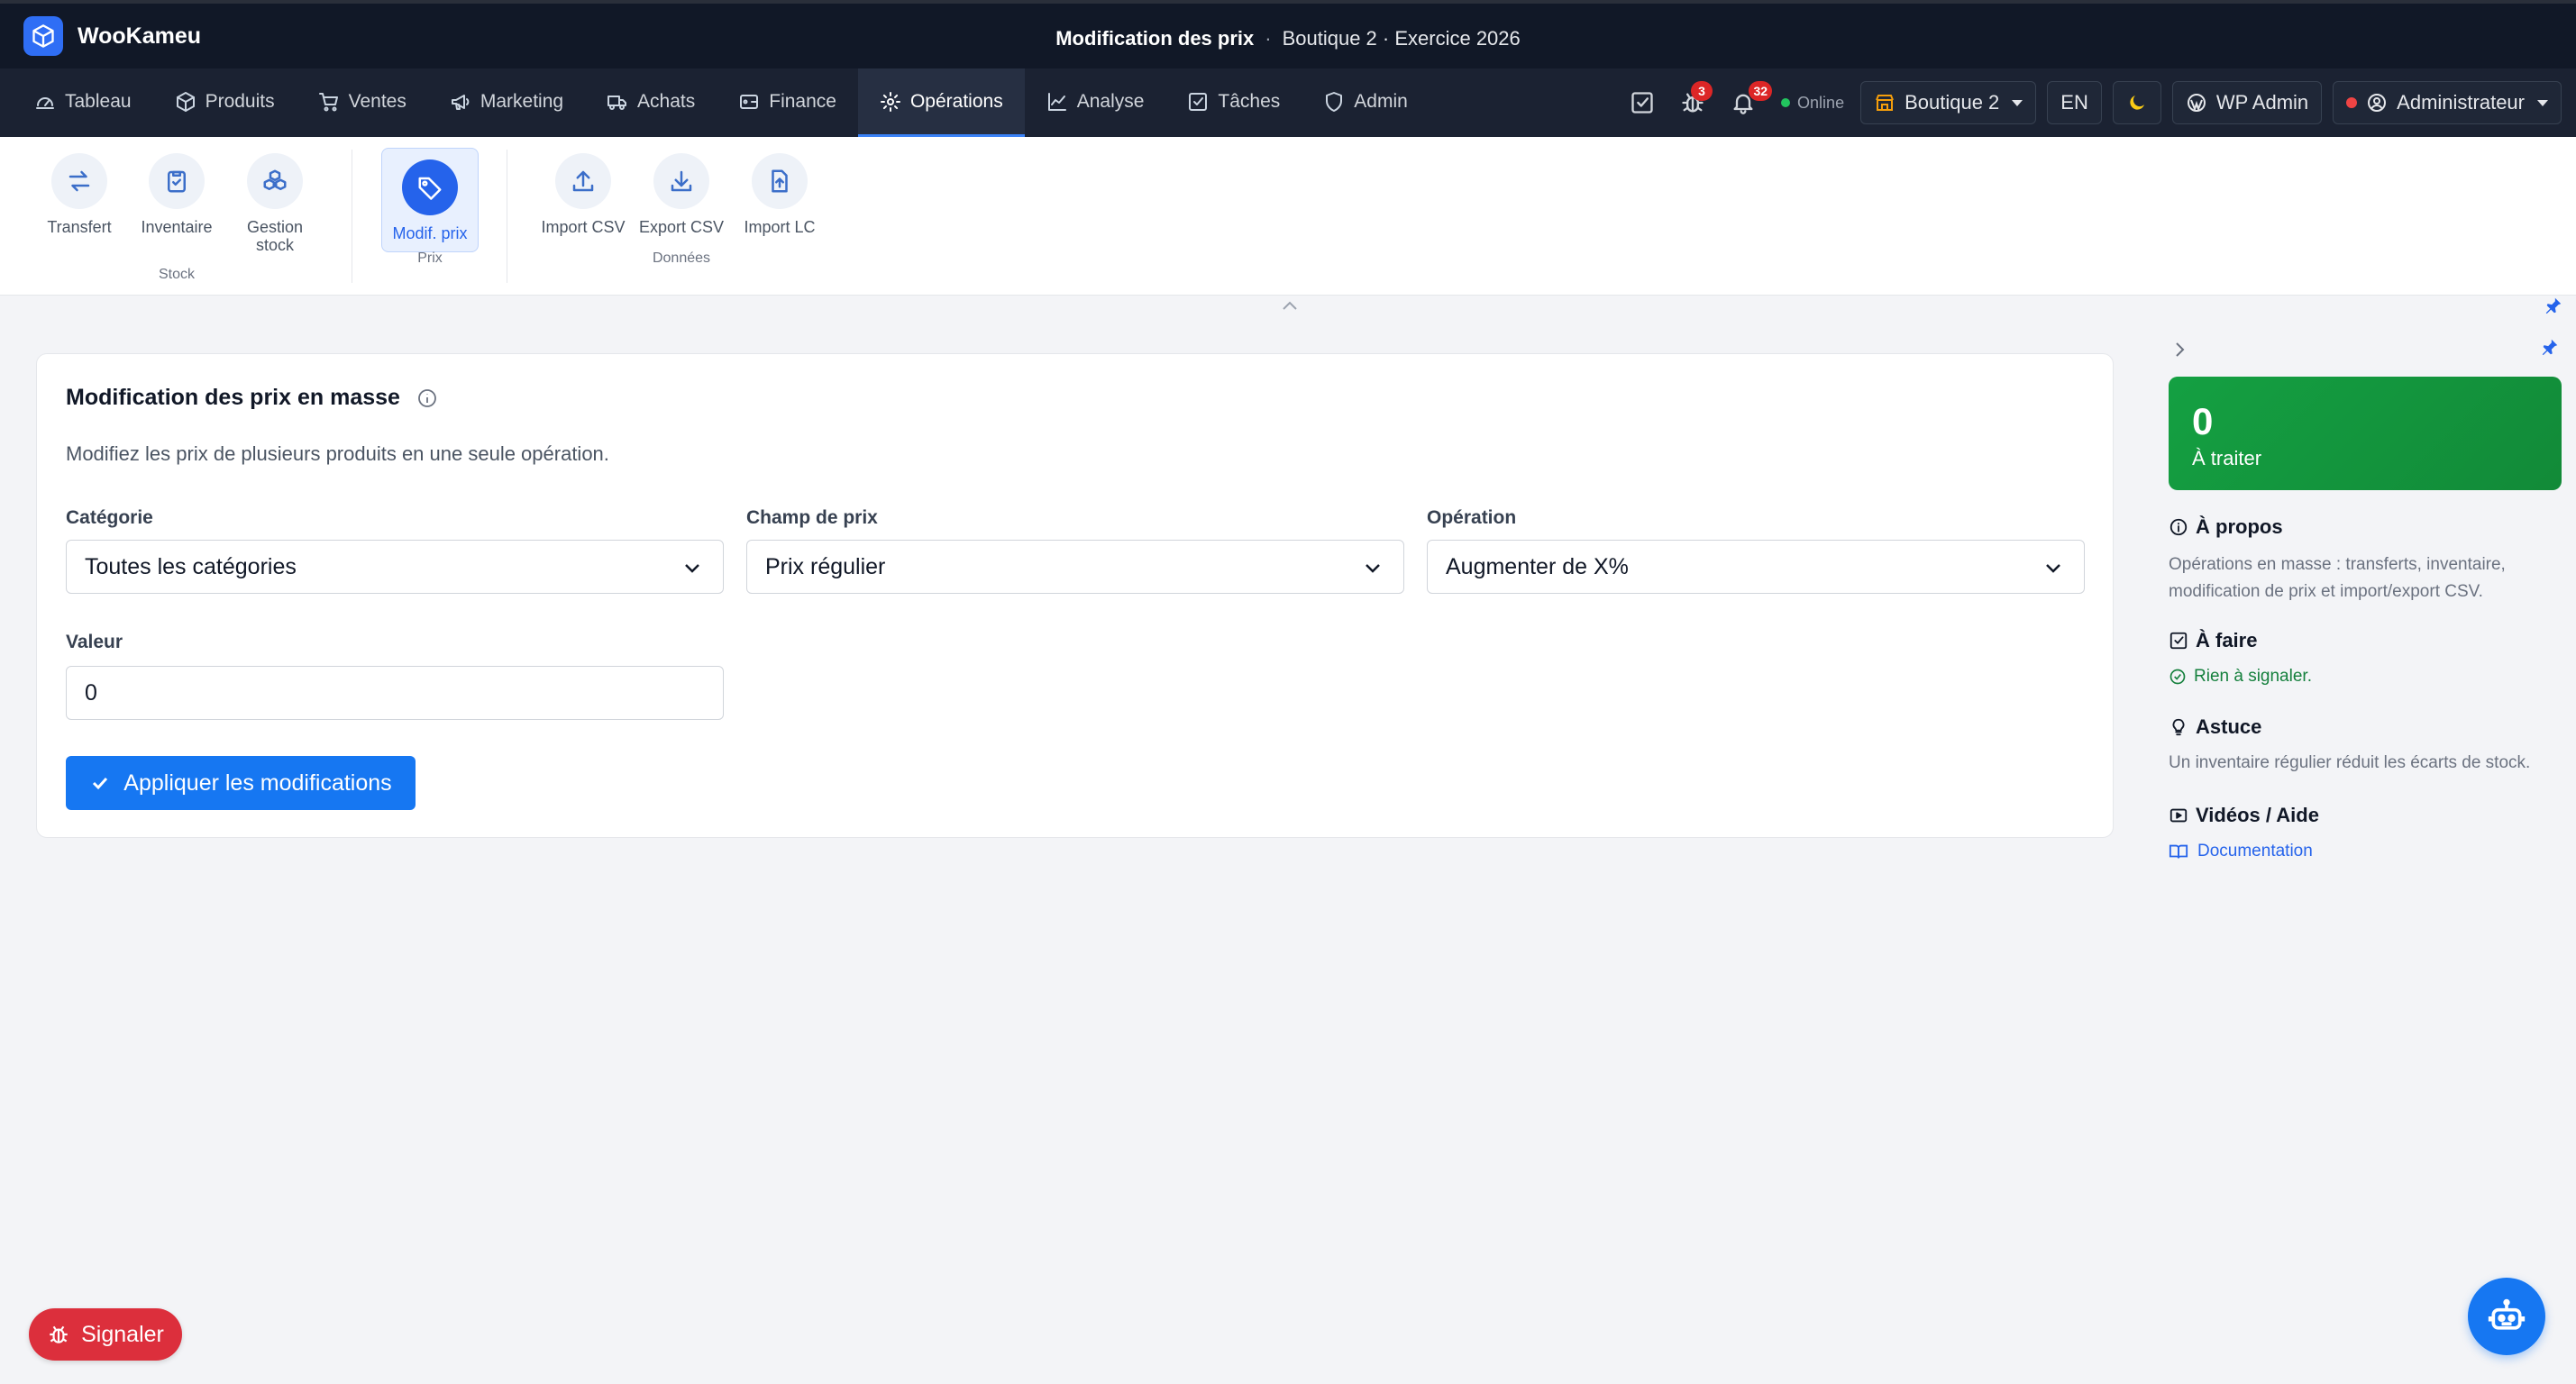 Image resolution: width=2576 pixels, height=1384 pixels. Describe the element at coordinates (275, 203) in the screenshot. I see `ribbon-gestion-stock: Gestion stock` at that location.